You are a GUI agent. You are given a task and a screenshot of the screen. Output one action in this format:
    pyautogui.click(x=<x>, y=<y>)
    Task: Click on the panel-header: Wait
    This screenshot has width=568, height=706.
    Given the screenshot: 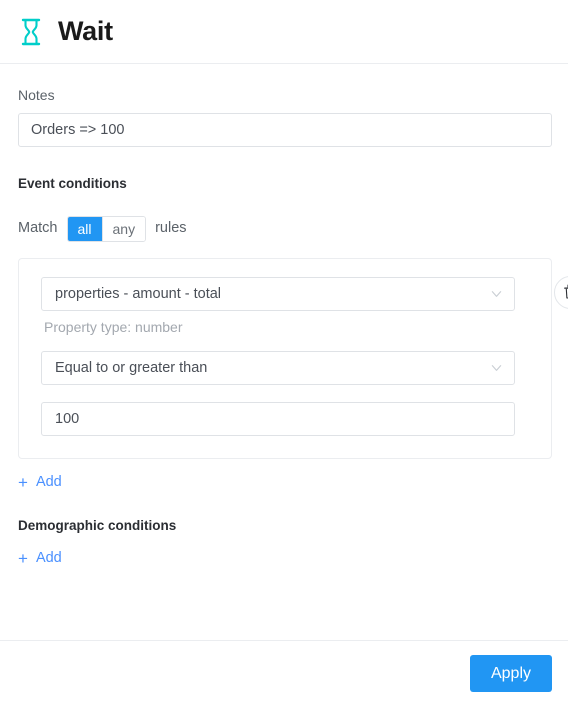 What is the action you would take?
    pyautogui.click(x=284, y=32)
    